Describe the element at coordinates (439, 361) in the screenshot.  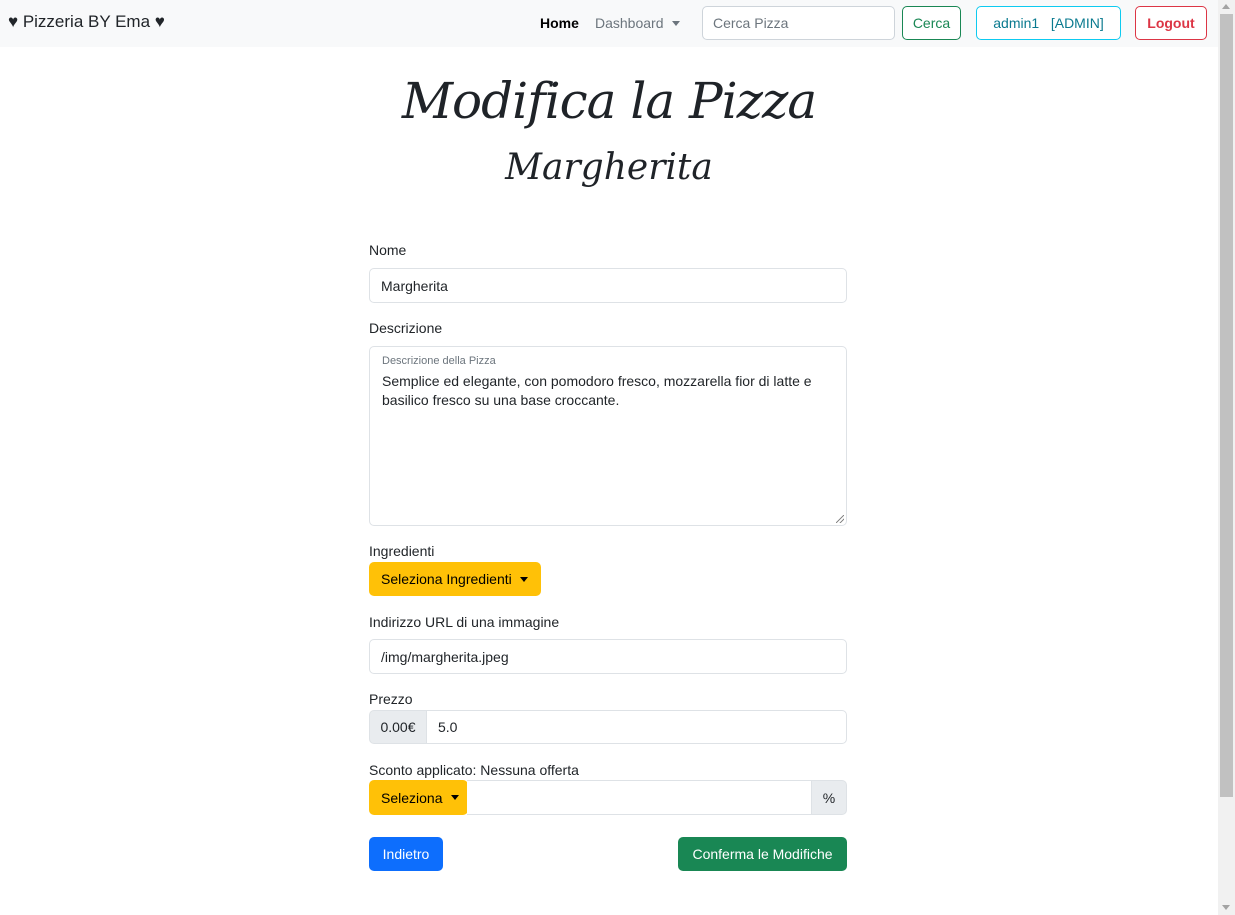
I see `descrizione-placeholder: Descrizione della Pizza` at that location.